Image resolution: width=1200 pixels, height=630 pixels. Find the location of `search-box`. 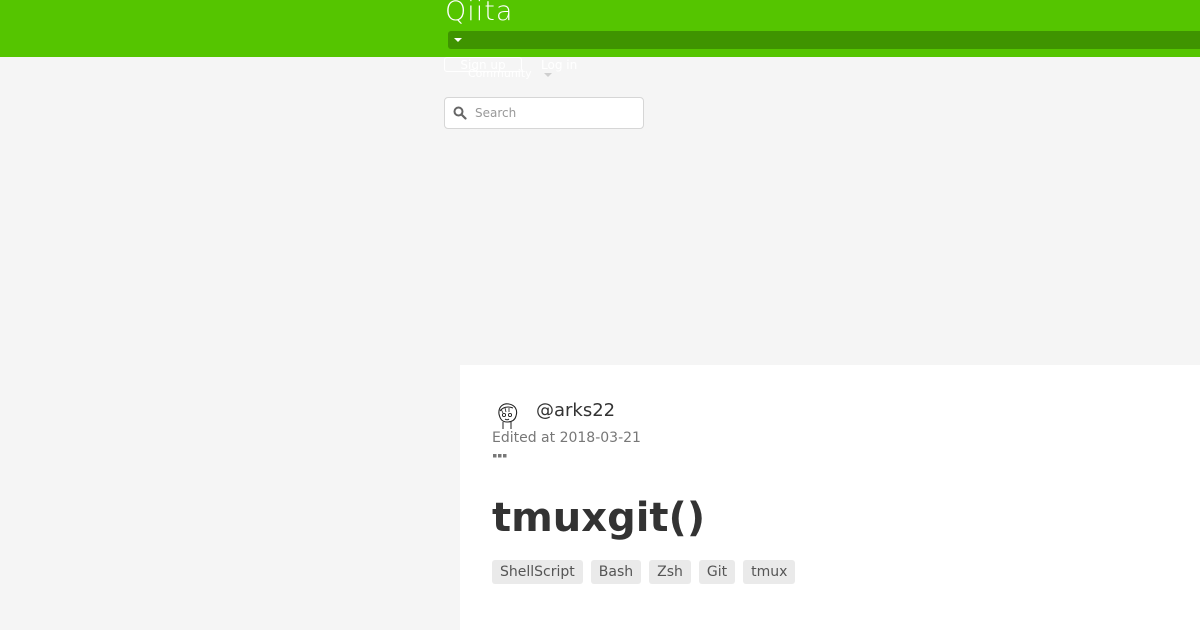

search-box is located at coordinates (544, 113).